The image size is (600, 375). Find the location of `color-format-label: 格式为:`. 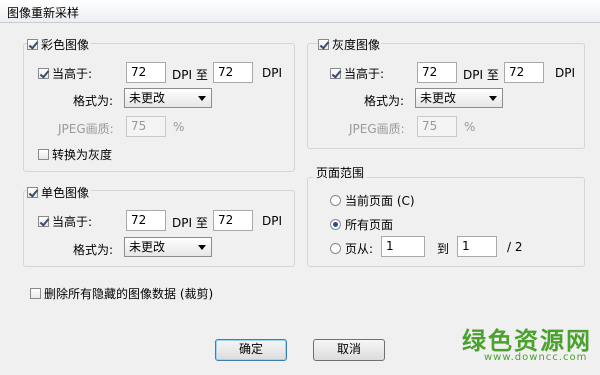

color-format-label: 格式为: is located at coordinates (93, 101).